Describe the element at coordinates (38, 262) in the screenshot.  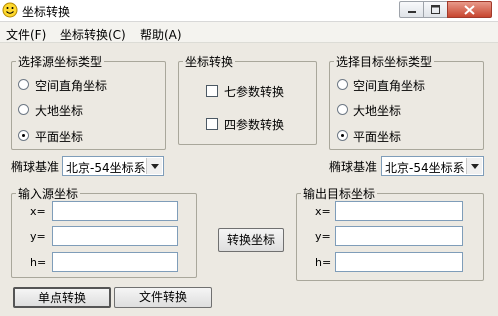
I see `input-h-label: h=` at that location.